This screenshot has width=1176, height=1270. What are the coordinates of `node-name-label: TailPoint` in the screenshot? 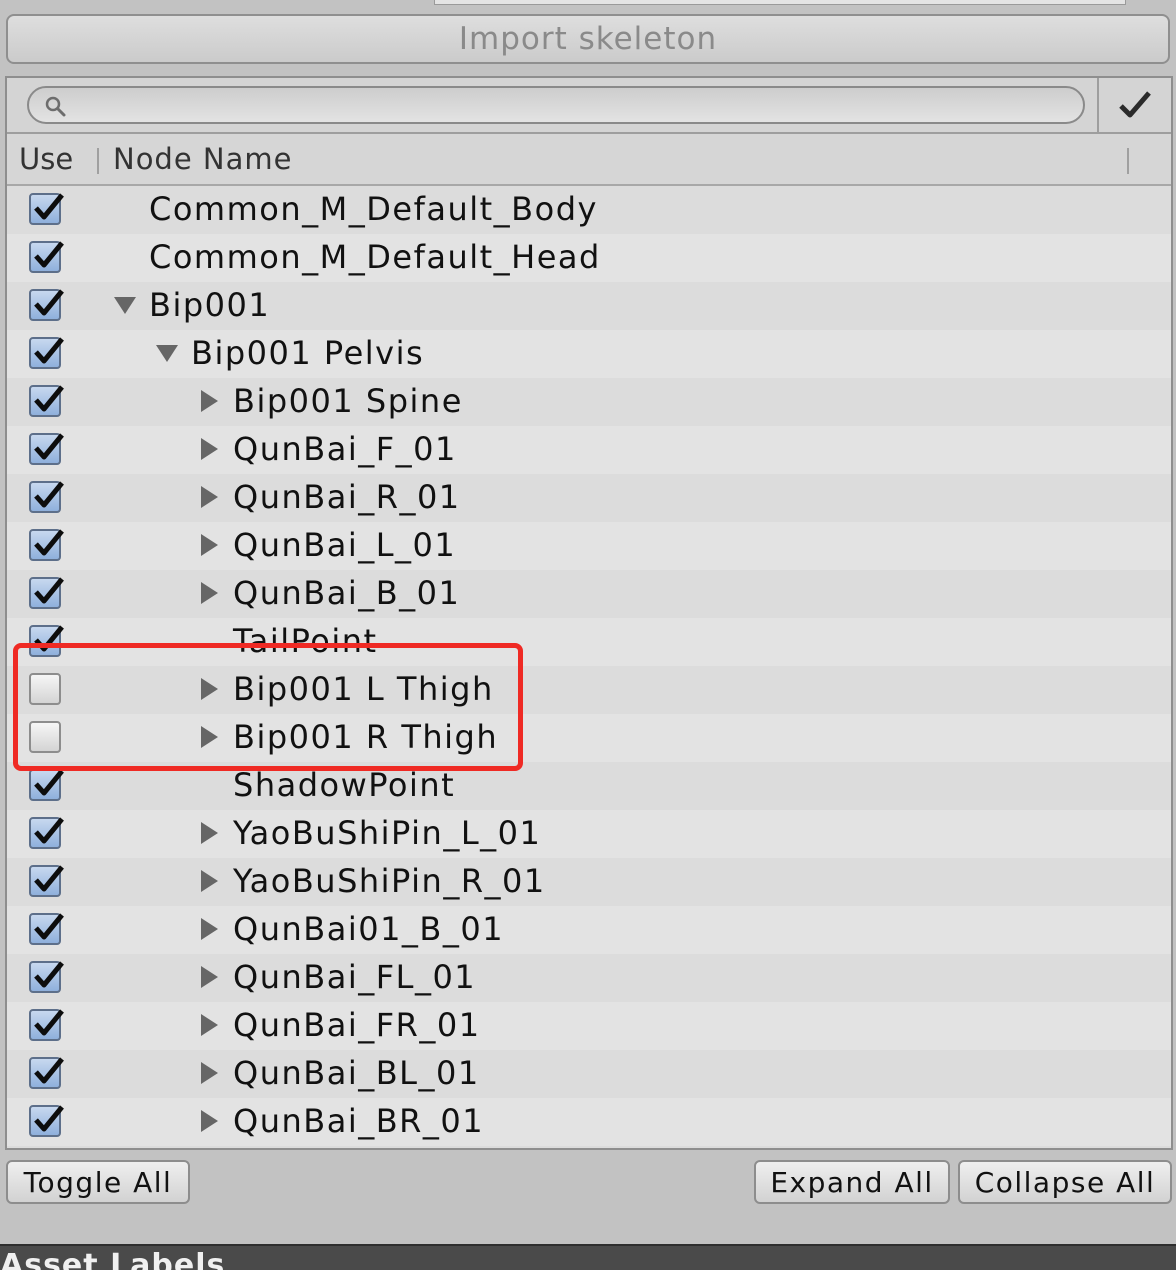 It's located at (305, 641).